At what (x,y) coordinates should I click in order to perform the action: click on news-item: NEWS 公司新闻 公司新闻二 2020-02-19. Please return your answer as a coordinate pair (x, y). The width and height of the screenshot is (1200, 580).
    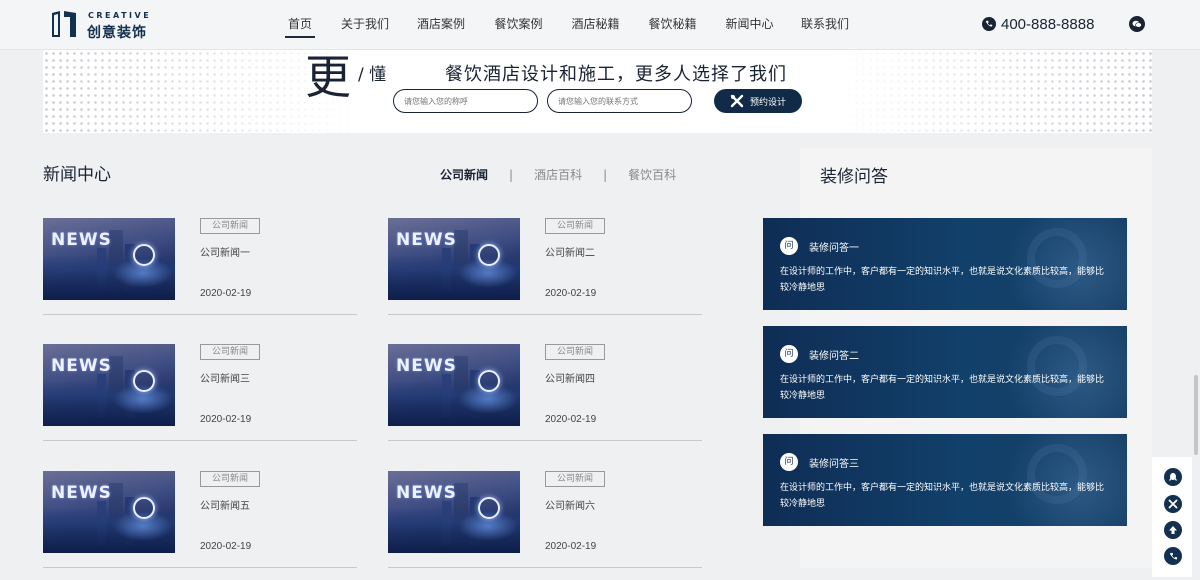
    Looking at the image, I should click on (545, 266).